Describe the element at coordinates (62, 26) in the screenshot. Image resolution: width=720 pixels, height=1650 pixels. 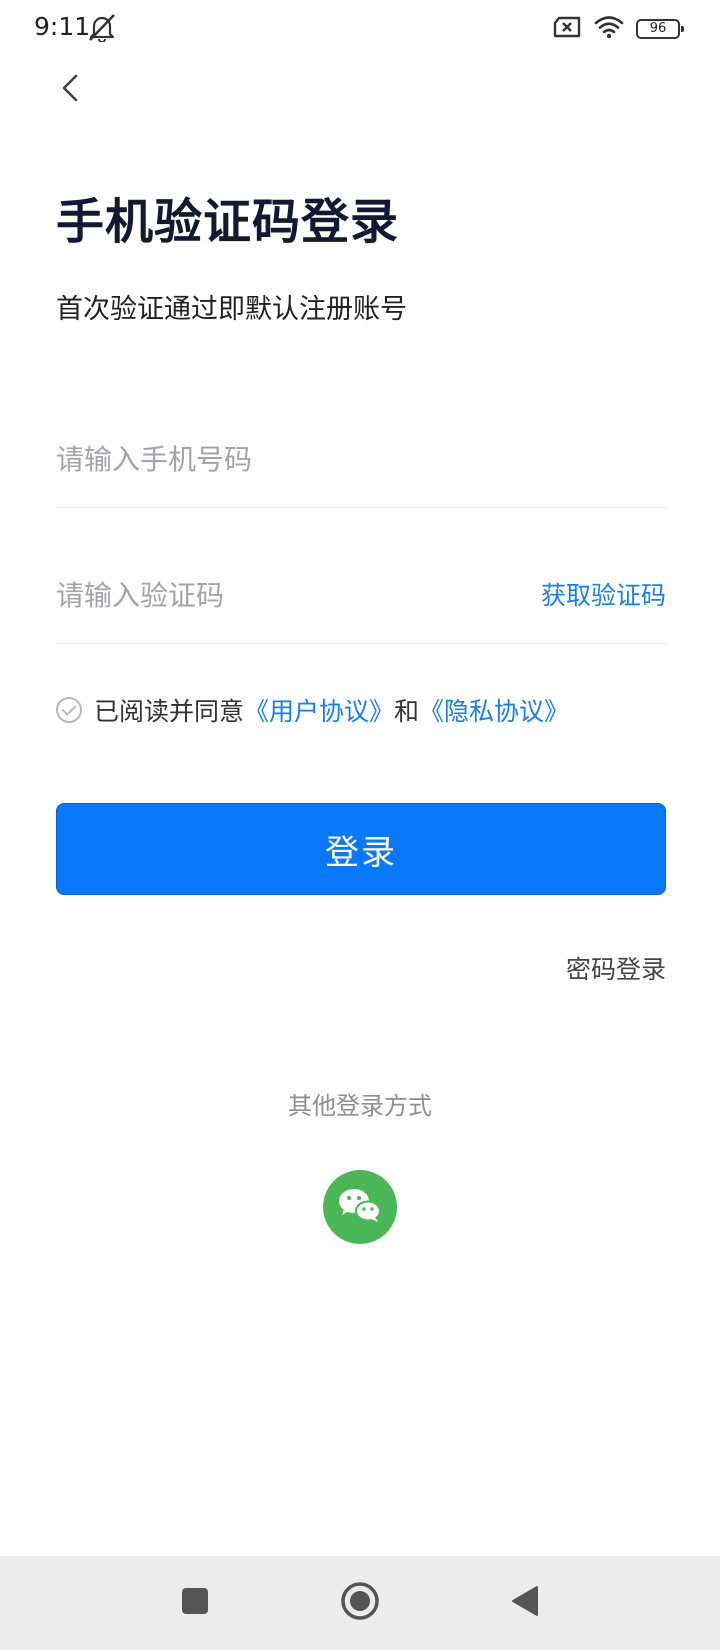
I see `status-time: 9:11` at that location.